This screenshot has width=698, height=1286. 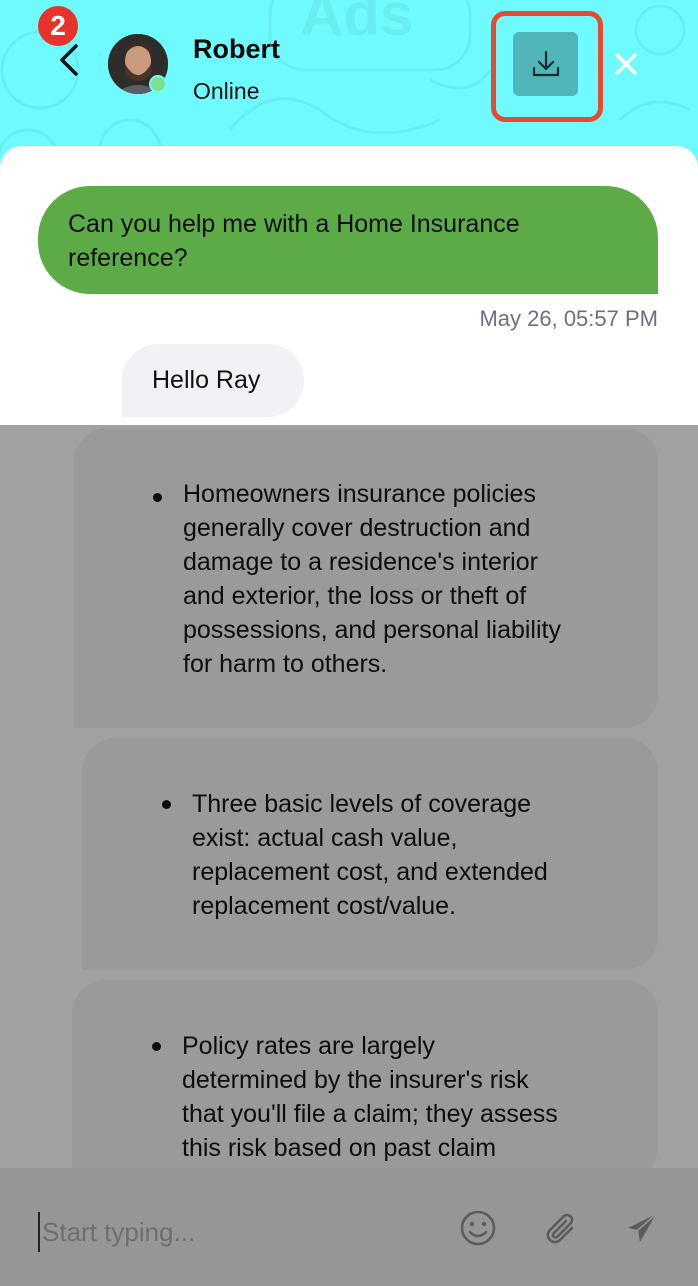 I want to click on contact-status: Online, so click(x=226, y=91).